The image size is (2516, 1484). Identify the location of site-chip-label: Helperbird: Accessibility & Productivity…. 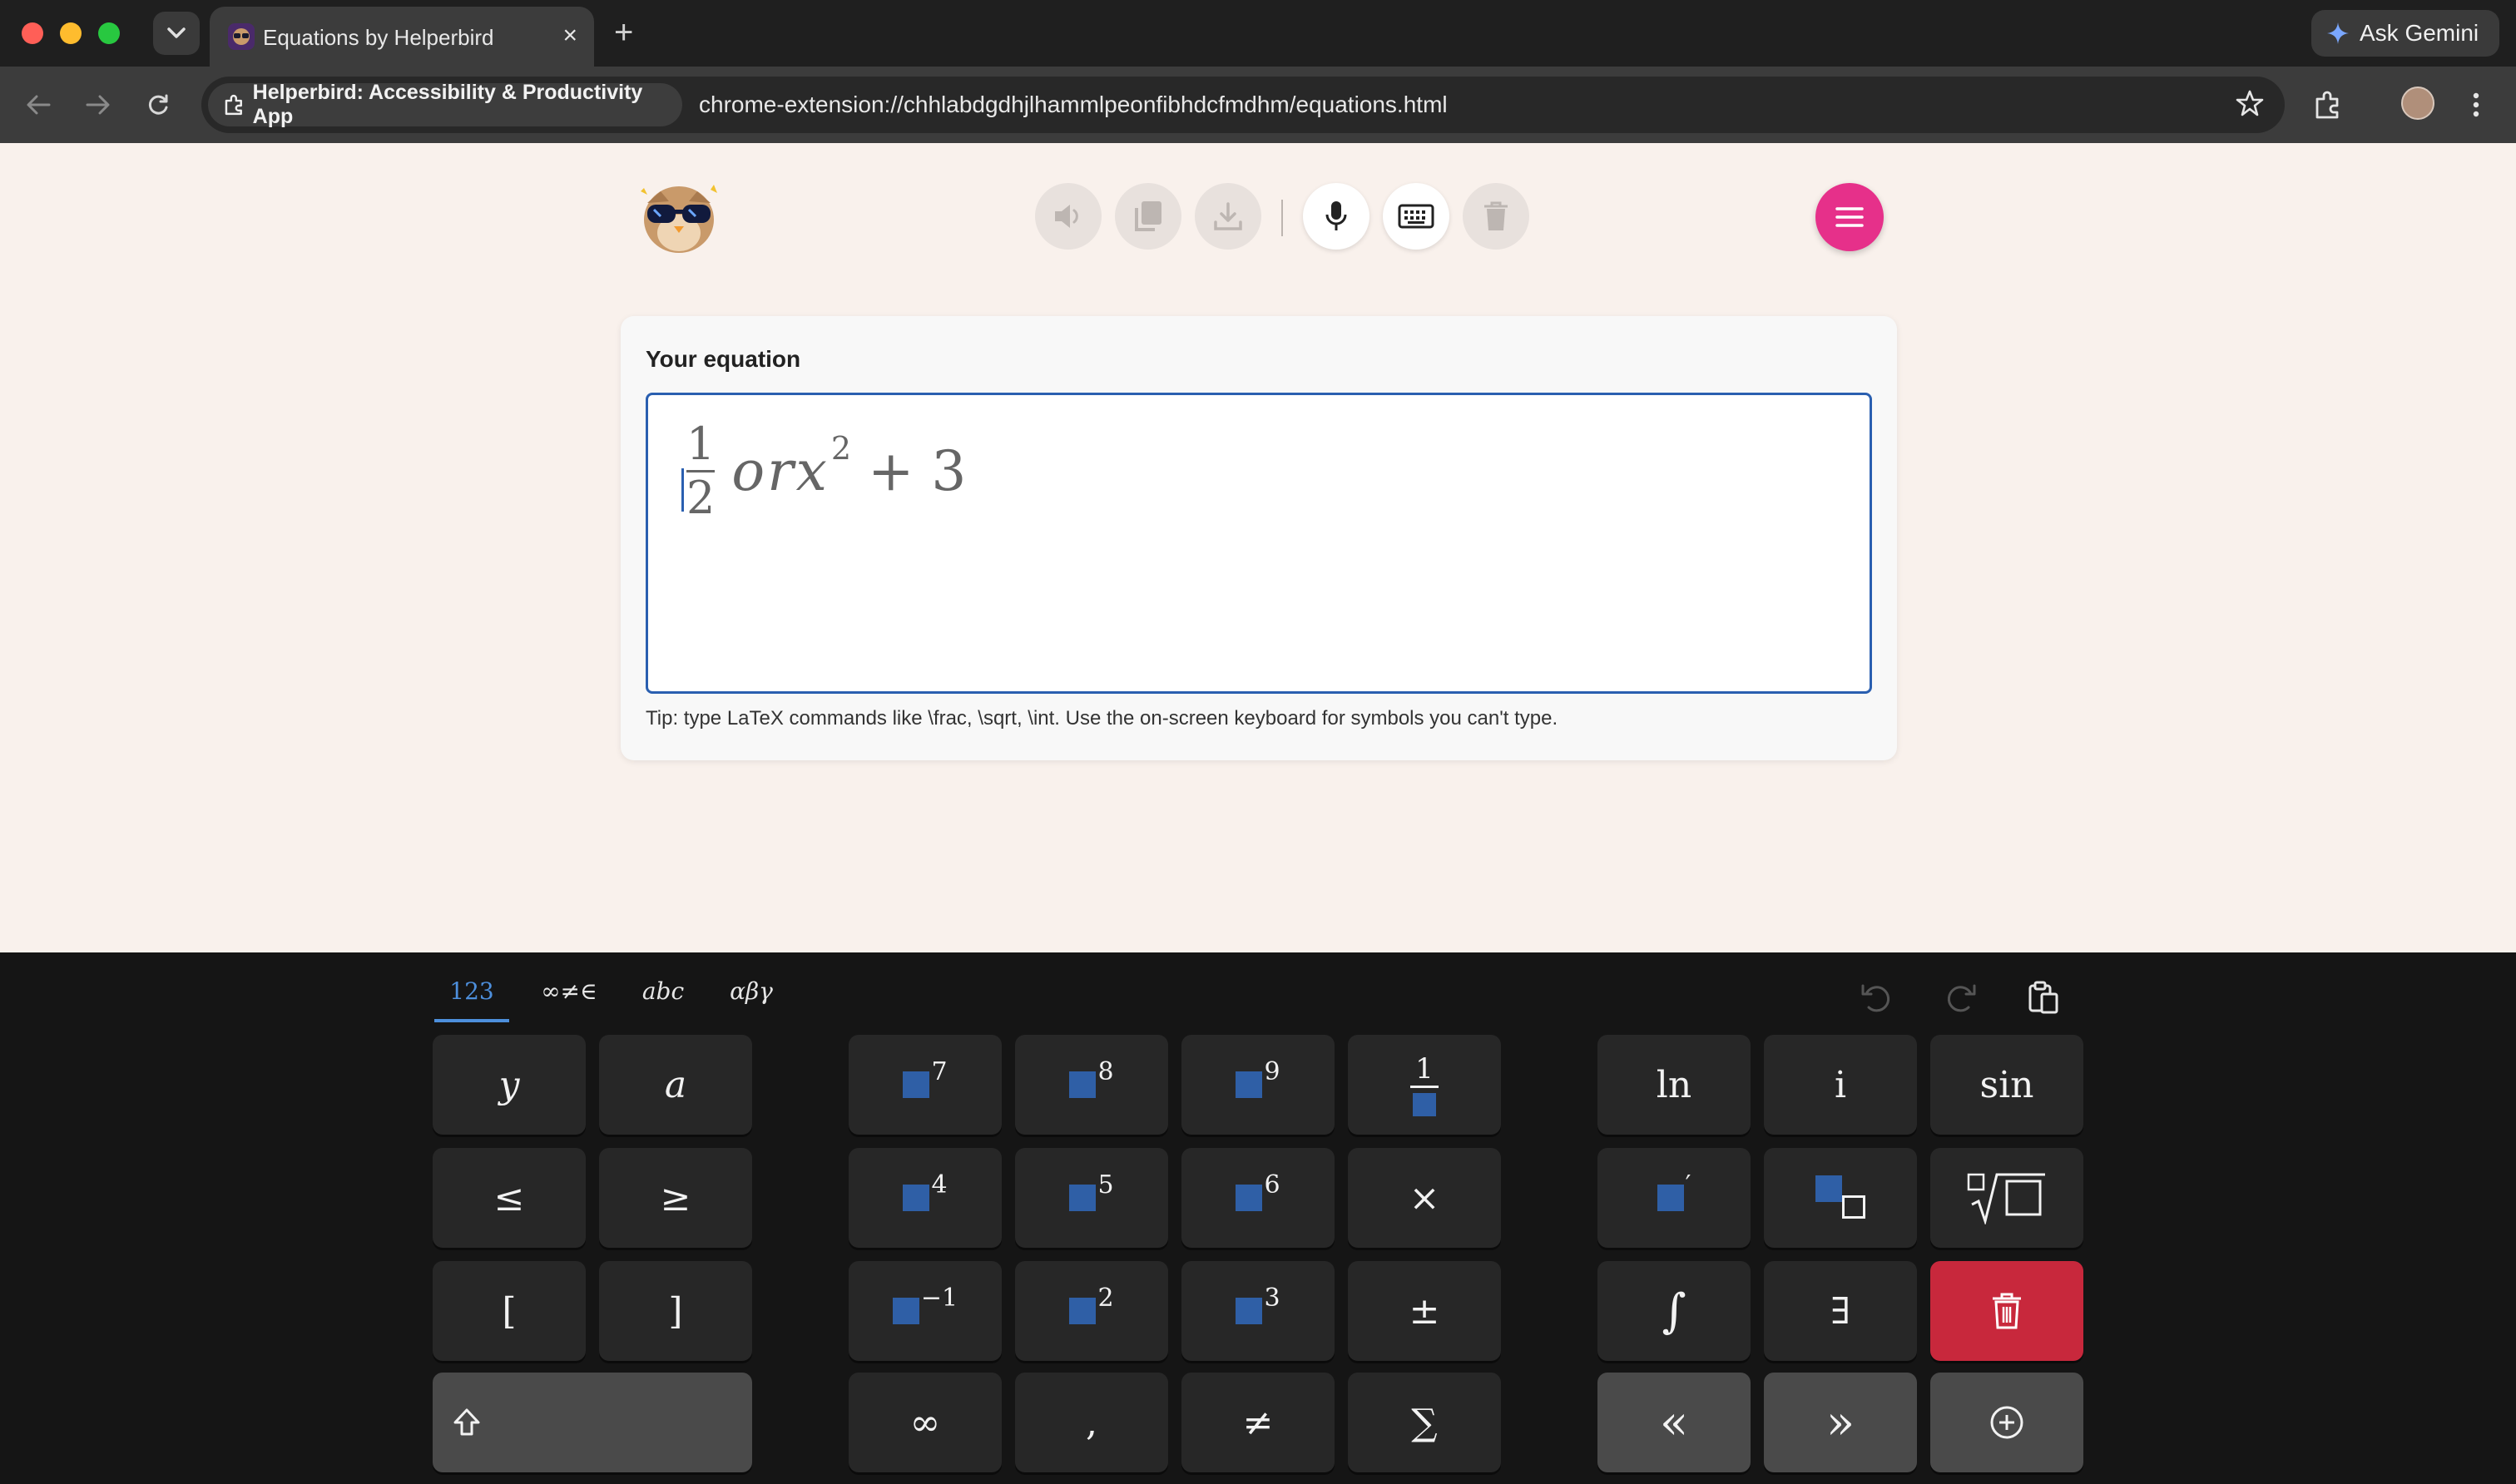
(447, 104).